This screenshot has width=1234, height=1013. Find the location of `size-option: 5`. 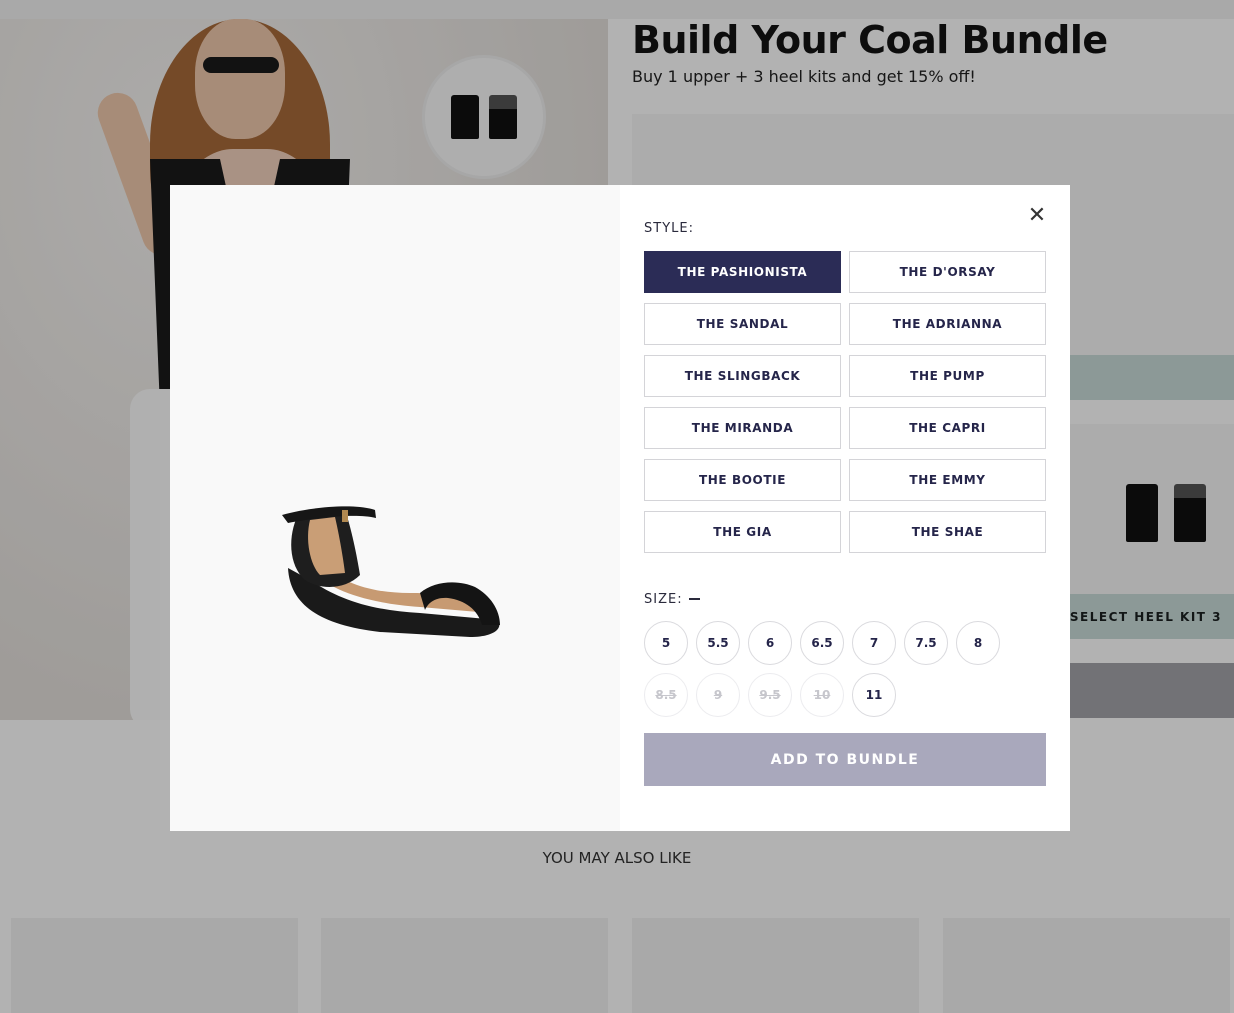

size-option: 5 is located at coordinates (666, 643).